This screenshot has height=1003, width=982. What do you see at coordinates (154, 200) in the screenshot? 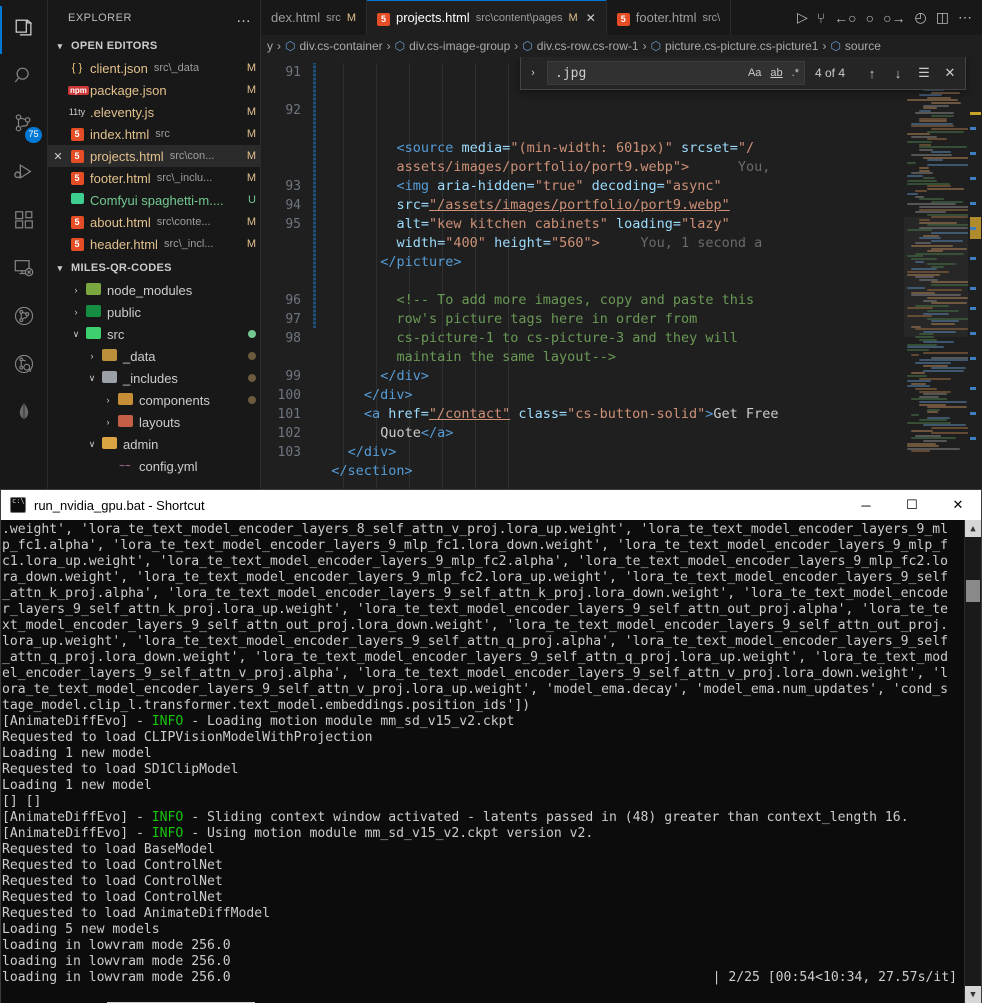
I see `open-editor-item: Comfyui spaghetti-m.... U` at bounding box center [154, 200].